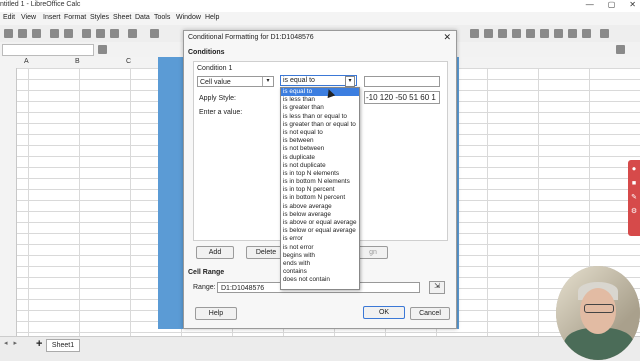 The width and height of the screenshot is (640, 361). I want to click on window-controls: — ▢ ✕, so click(611, 4).